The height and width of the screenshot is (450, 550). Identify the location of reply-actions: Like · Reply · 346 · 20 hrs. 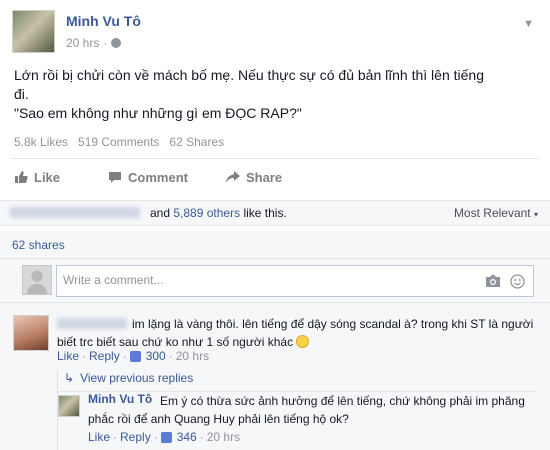
(164, 437).